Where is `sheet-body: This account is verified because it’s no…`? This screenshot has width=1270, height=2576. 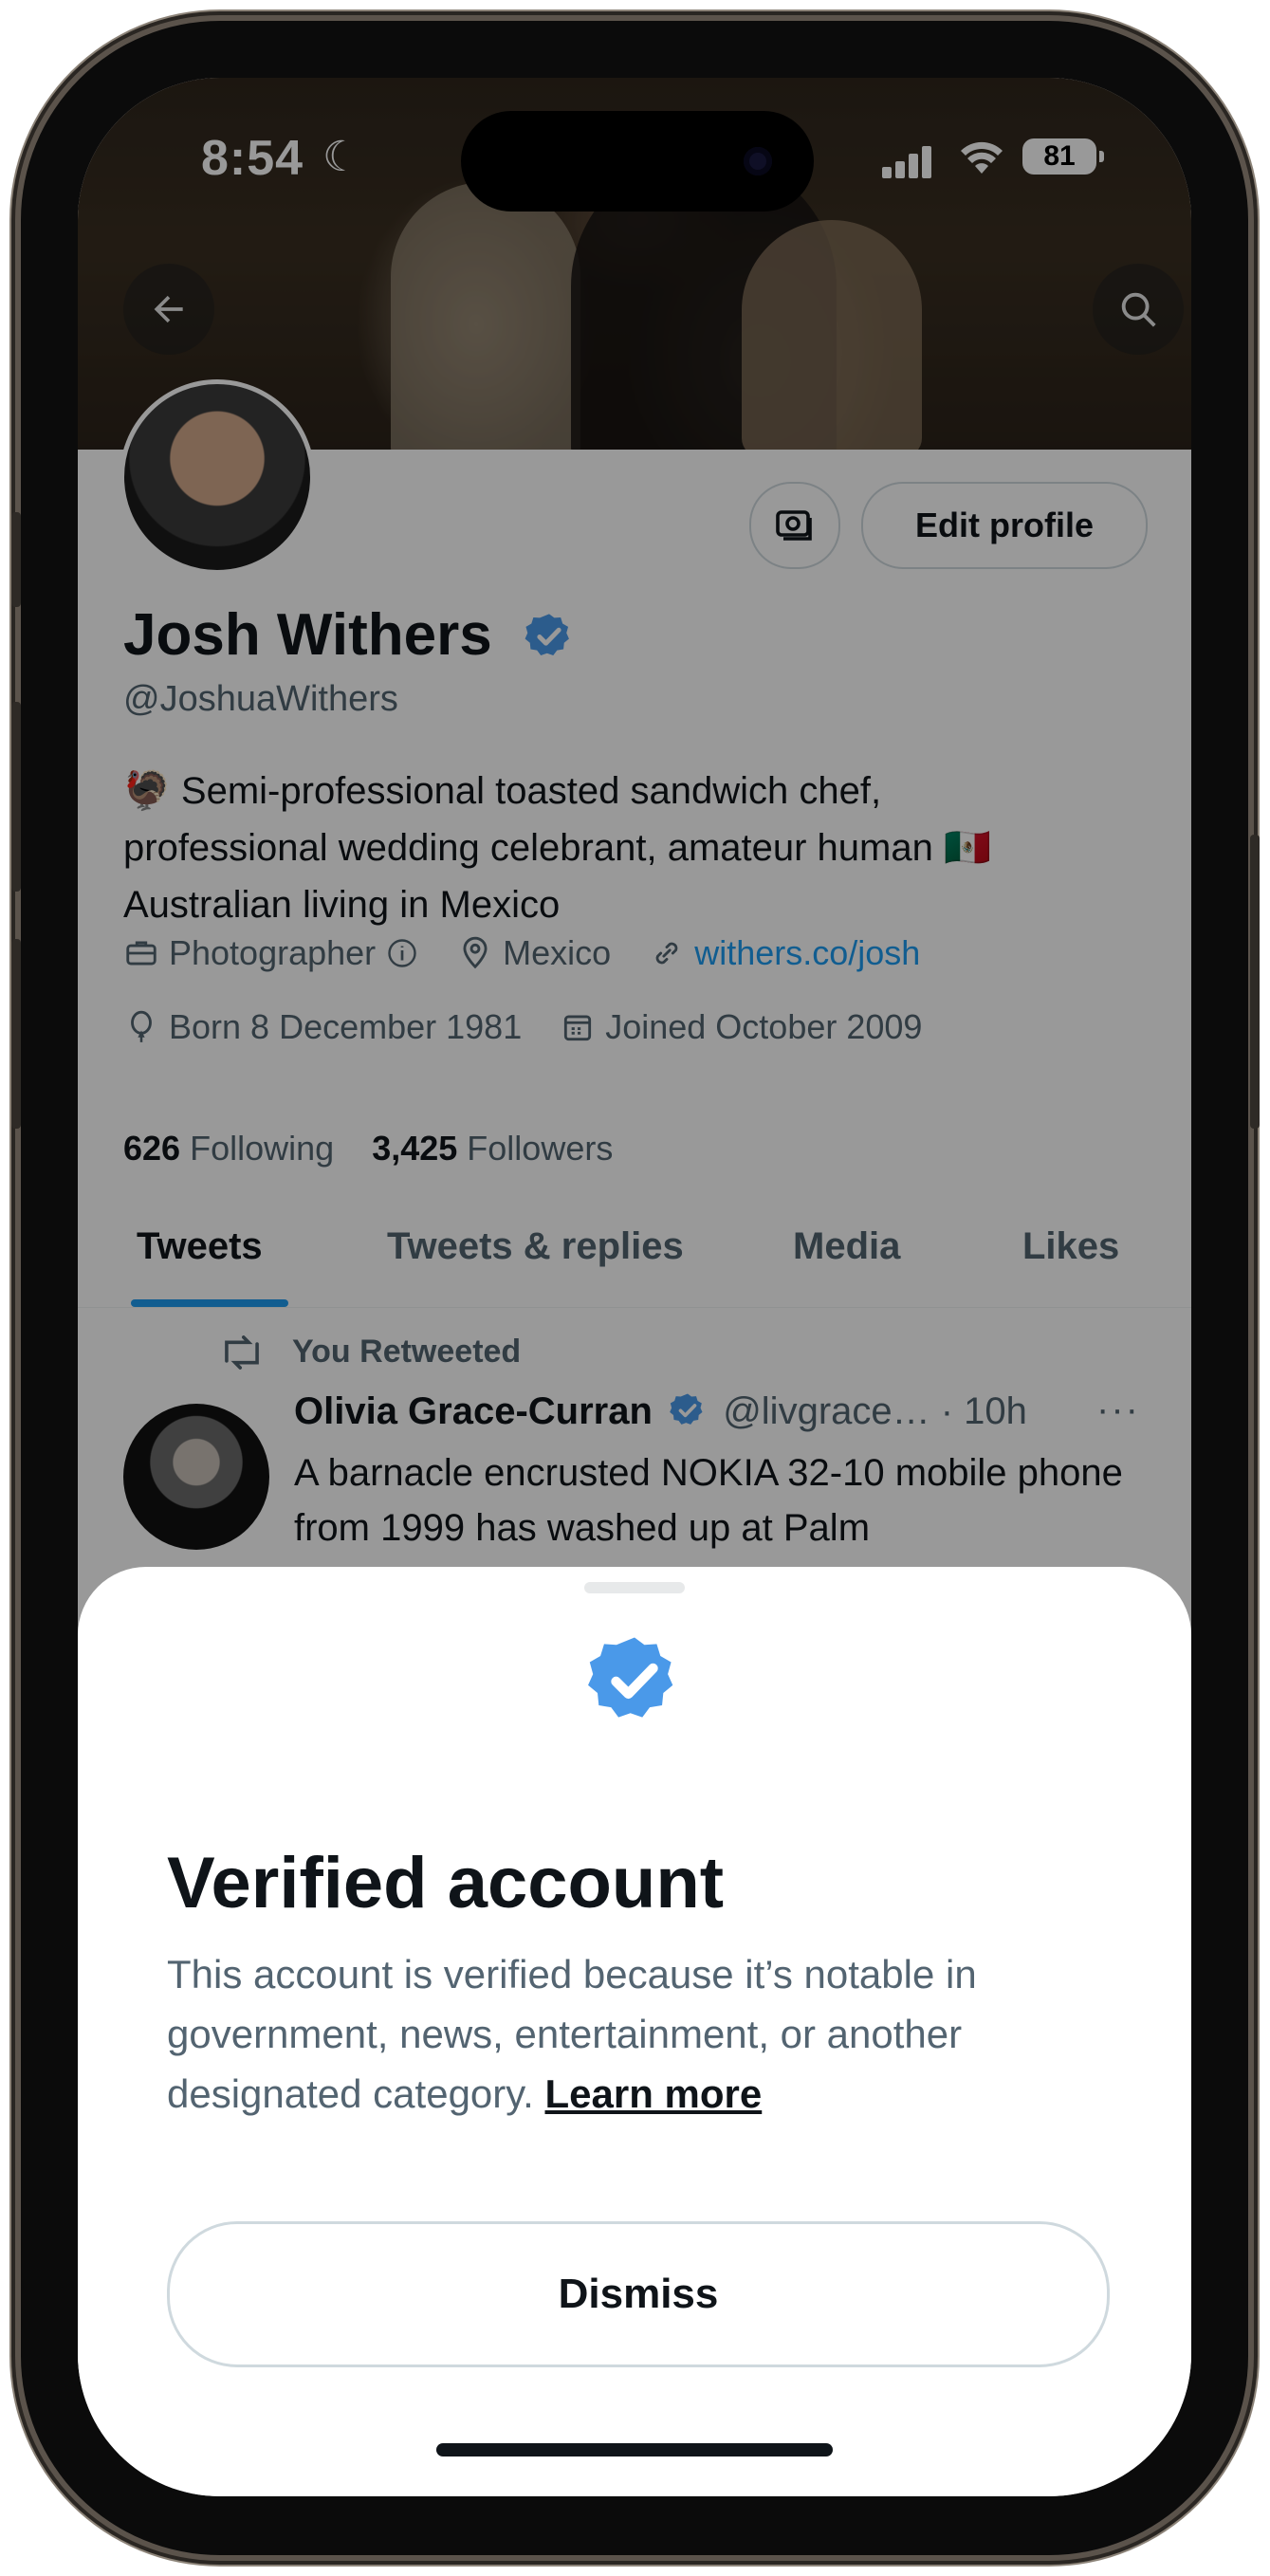
sheet-body: This account is verified because it’s no… is located at coordinates (641, 2034).